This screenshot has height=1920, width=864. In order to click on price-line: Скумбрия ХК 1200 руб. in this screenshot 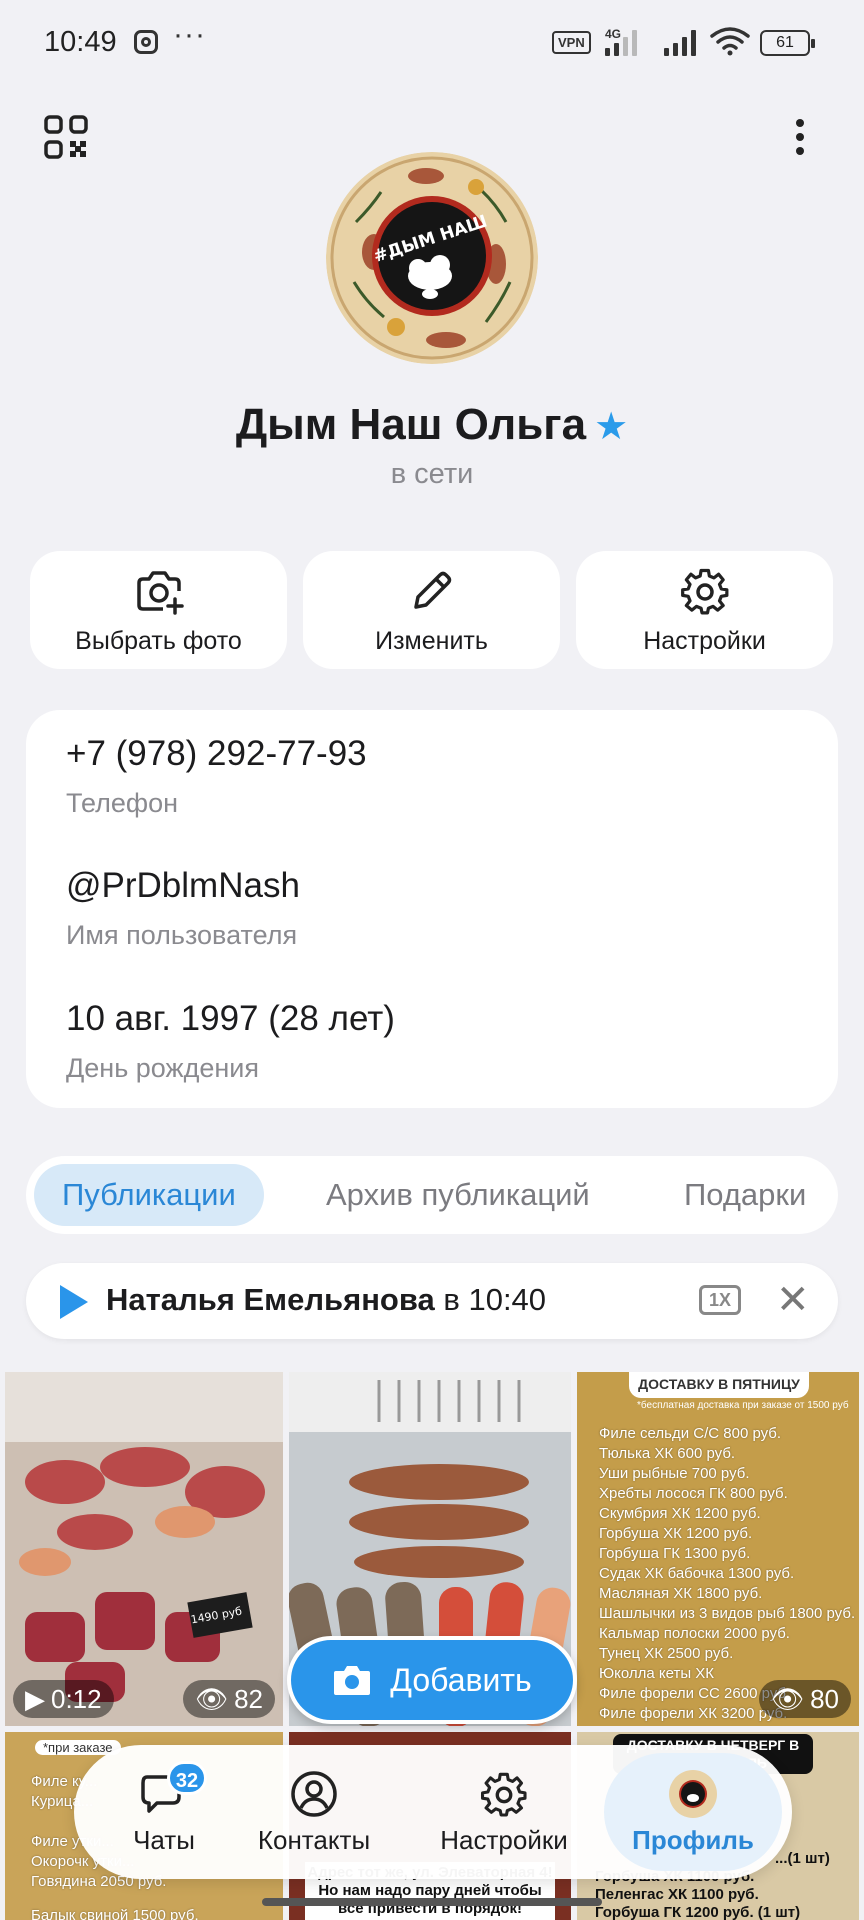, I will do `click(680, 1513)`.